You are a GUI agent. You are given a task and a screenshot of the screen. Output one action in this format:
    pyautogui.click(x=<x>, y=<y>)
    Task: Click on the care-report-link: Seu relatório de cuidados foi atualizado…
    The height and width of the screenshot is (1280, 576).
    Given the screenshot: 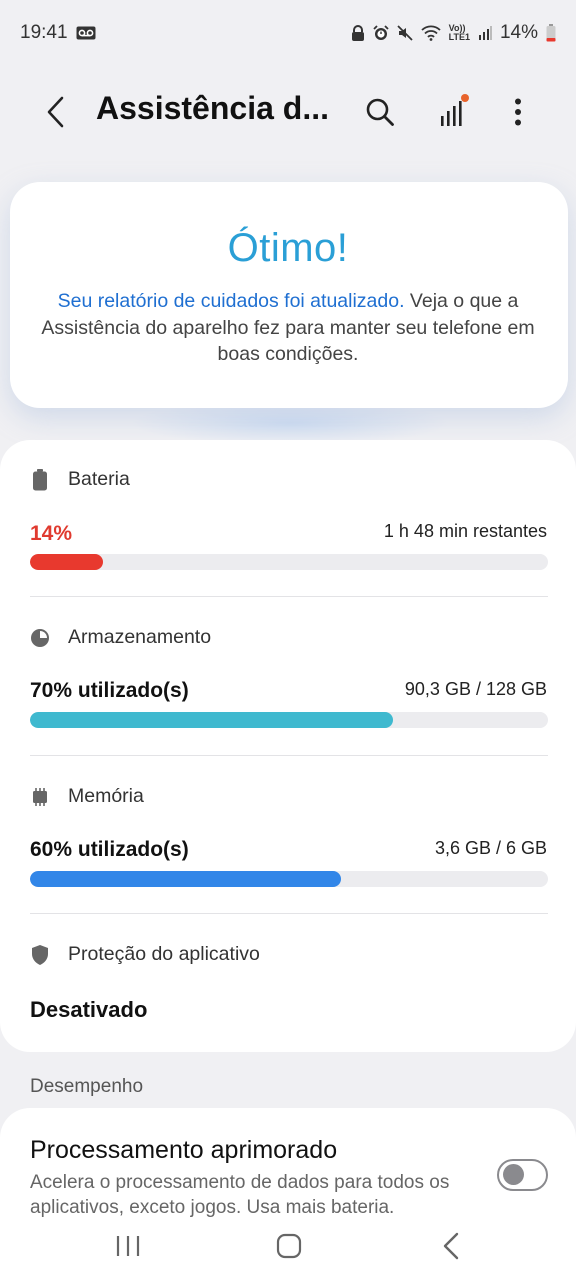 What is the action you would take?
    pyautogui.click(x=231, y=301)
    